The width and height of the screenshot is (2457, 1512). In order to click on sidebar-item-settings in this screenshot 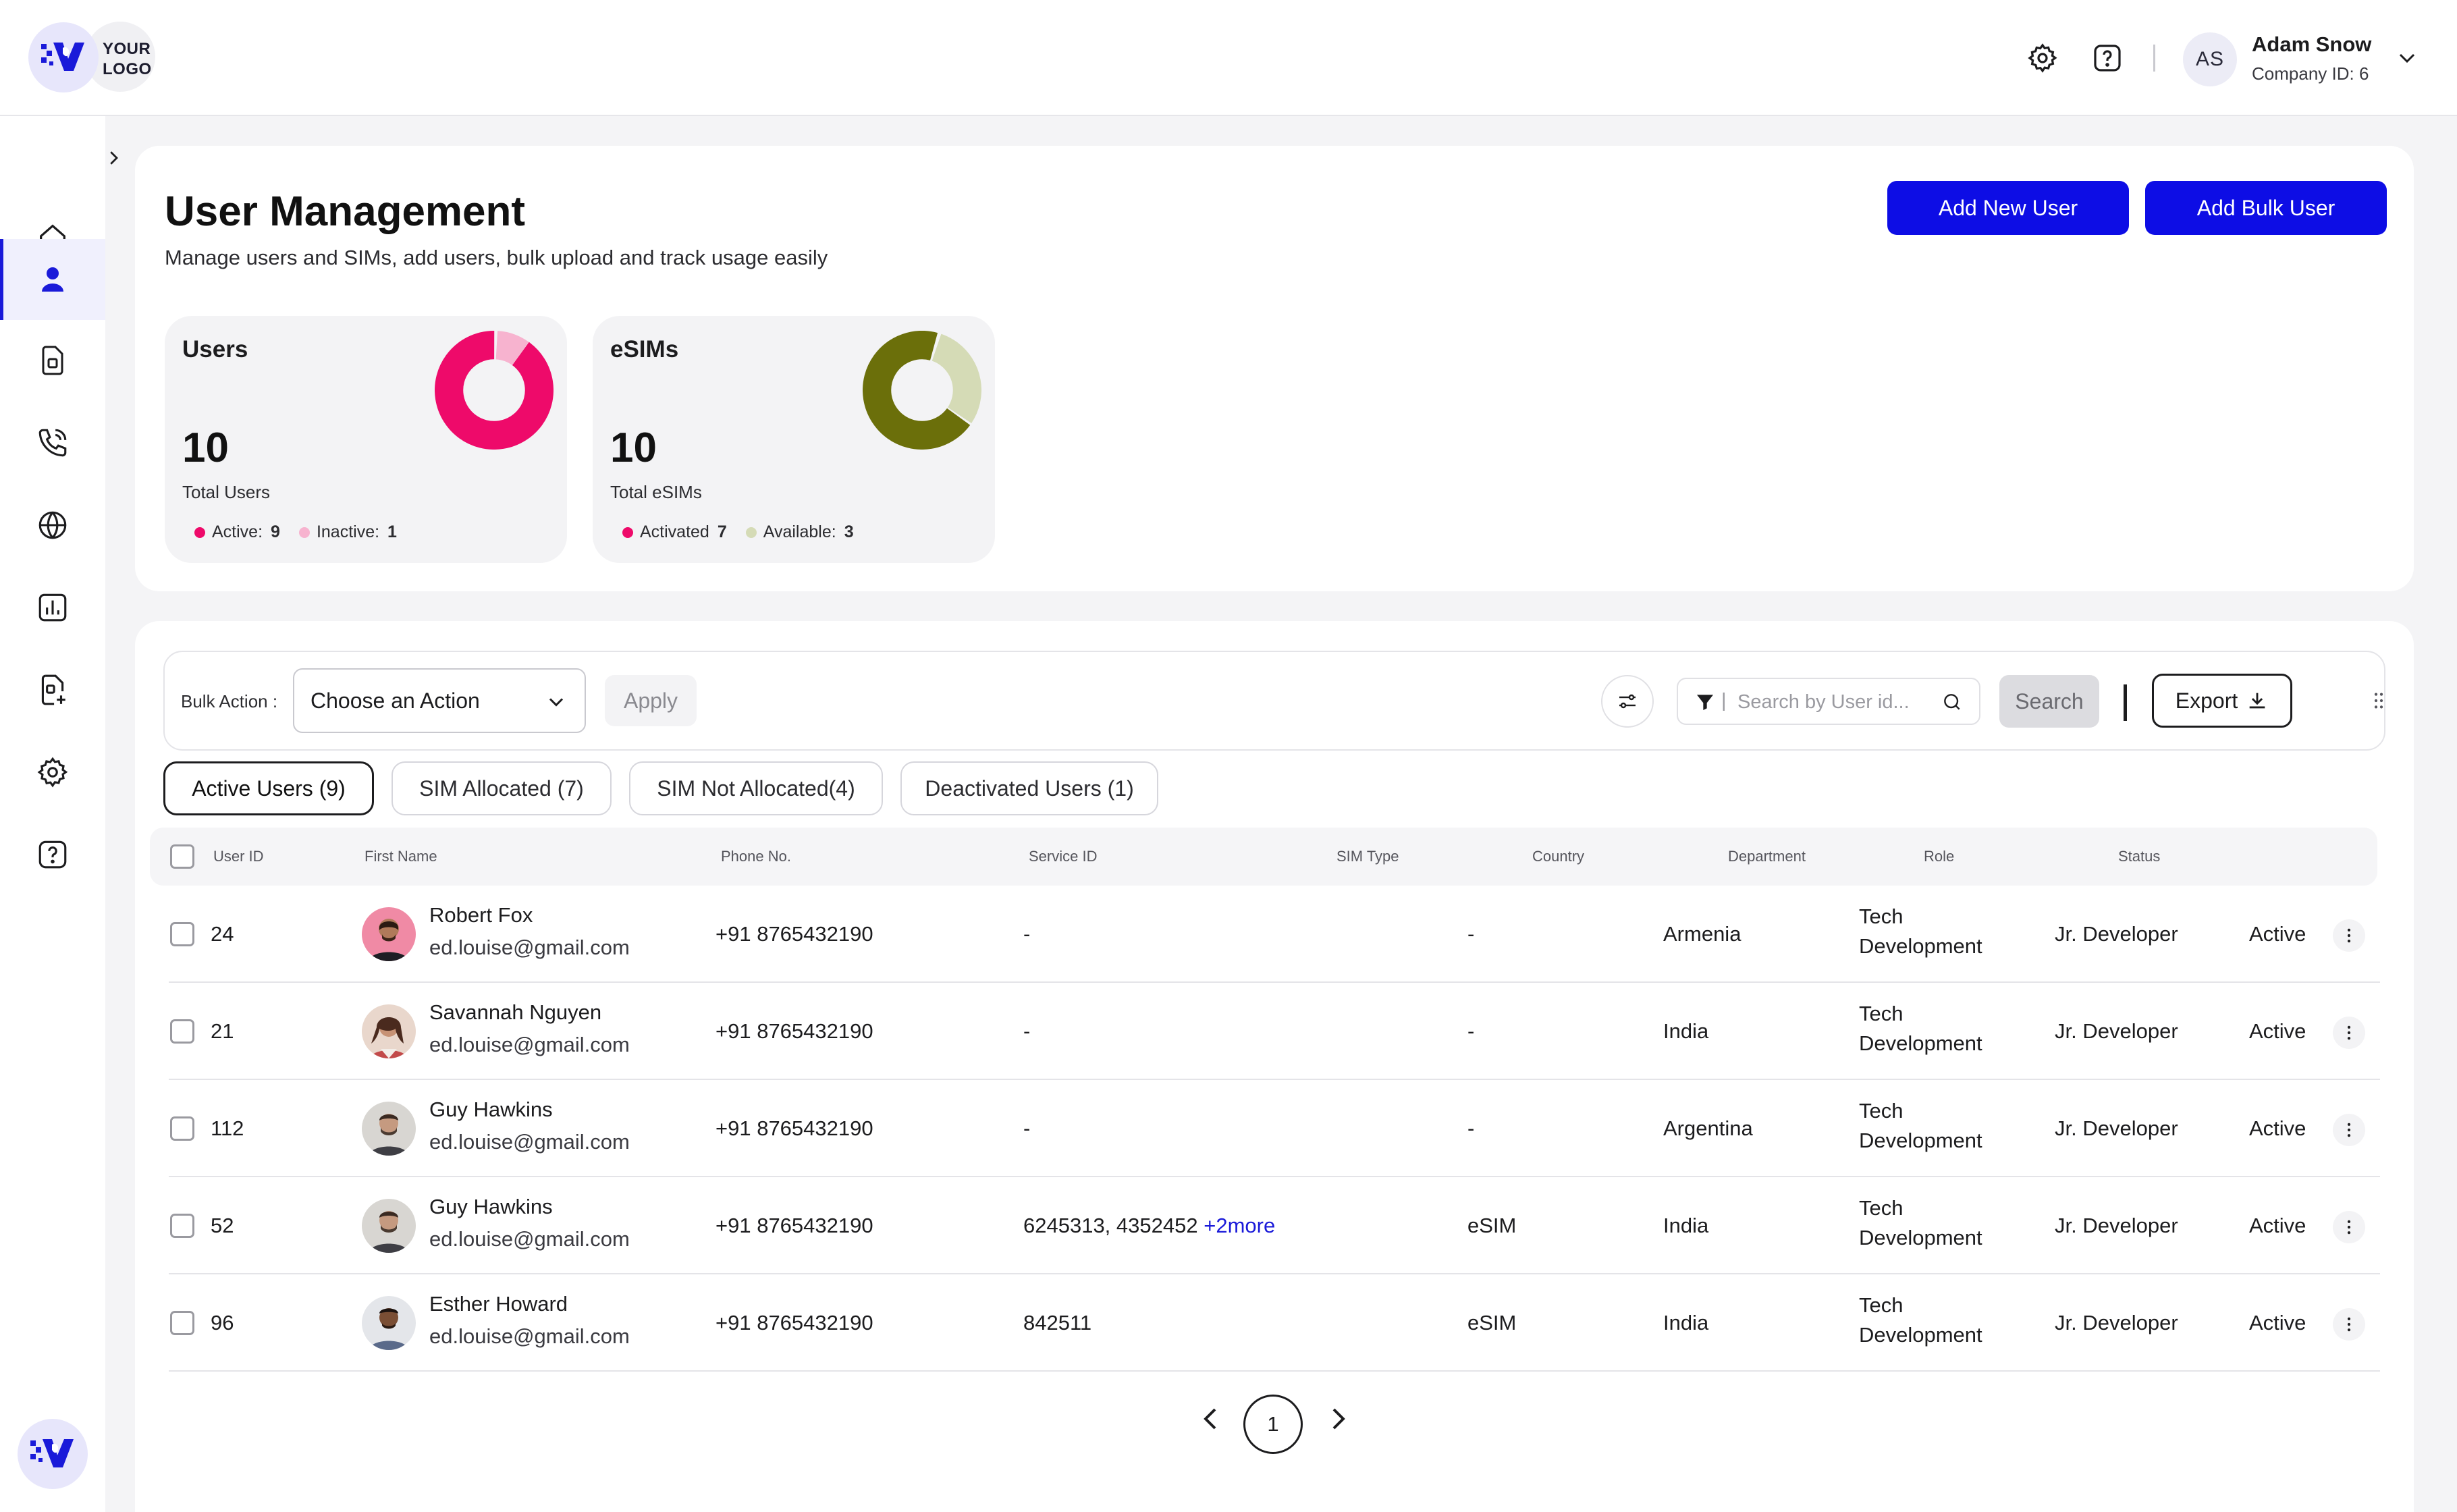, I will do `click(52, 772)`.